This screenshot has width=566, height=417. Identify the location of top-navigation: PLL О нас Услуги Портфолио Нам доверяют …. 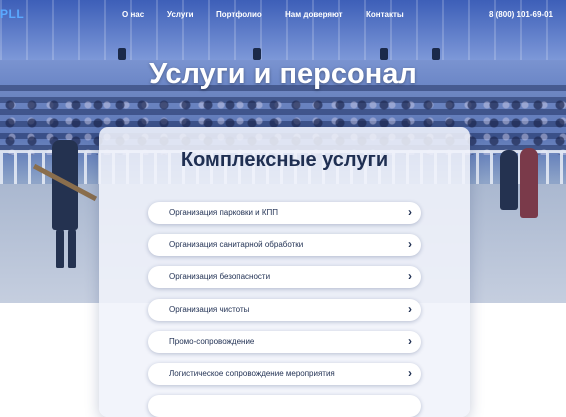
(283, 15).